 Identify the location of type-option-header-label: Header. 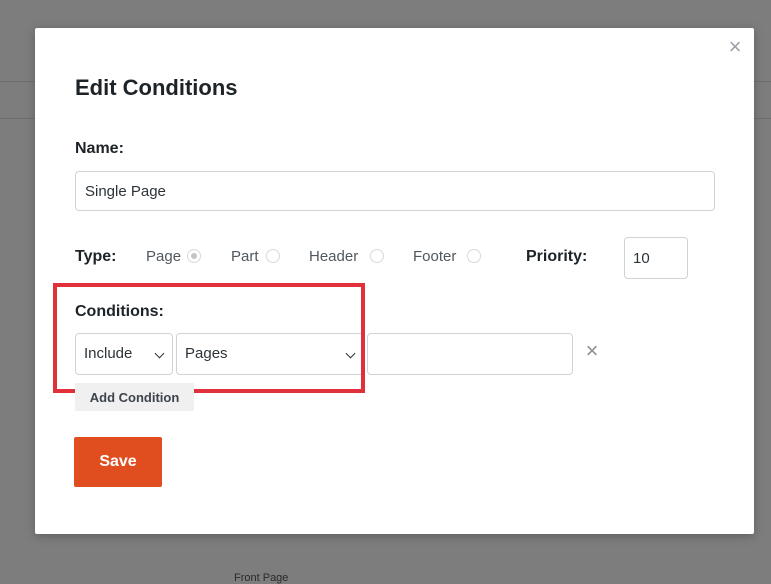
(334, 256).